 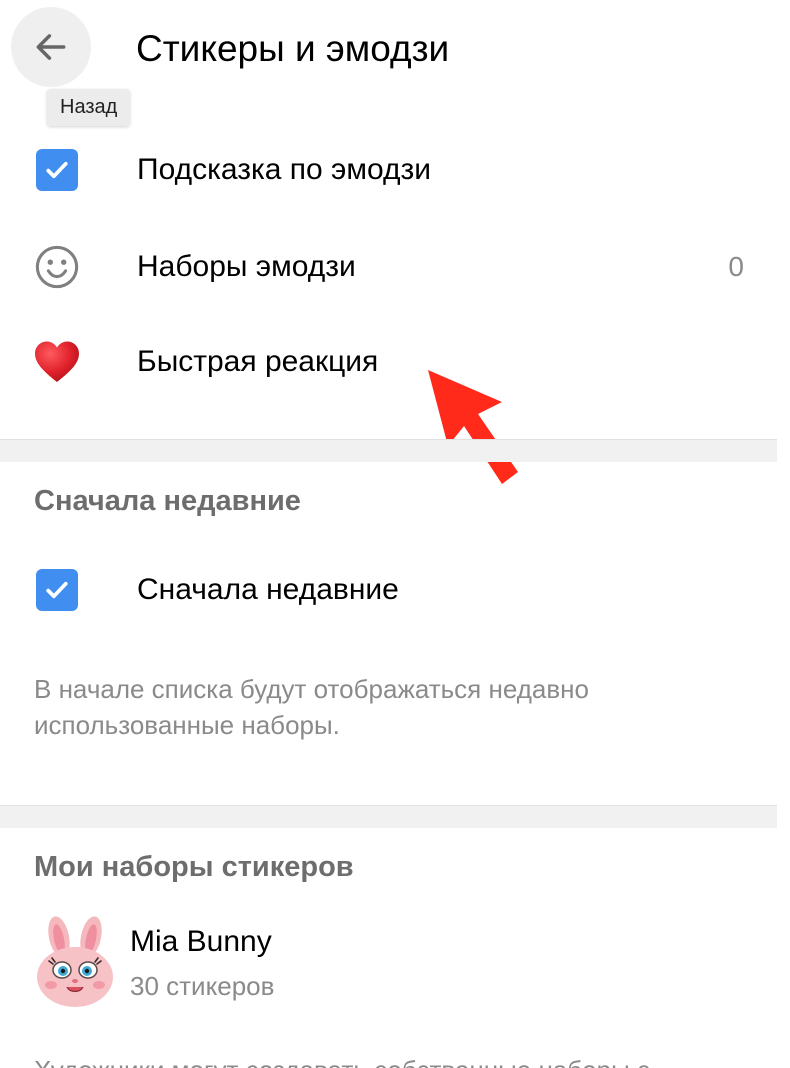 I want to click on heart-icon, so click(x=57, y=361).